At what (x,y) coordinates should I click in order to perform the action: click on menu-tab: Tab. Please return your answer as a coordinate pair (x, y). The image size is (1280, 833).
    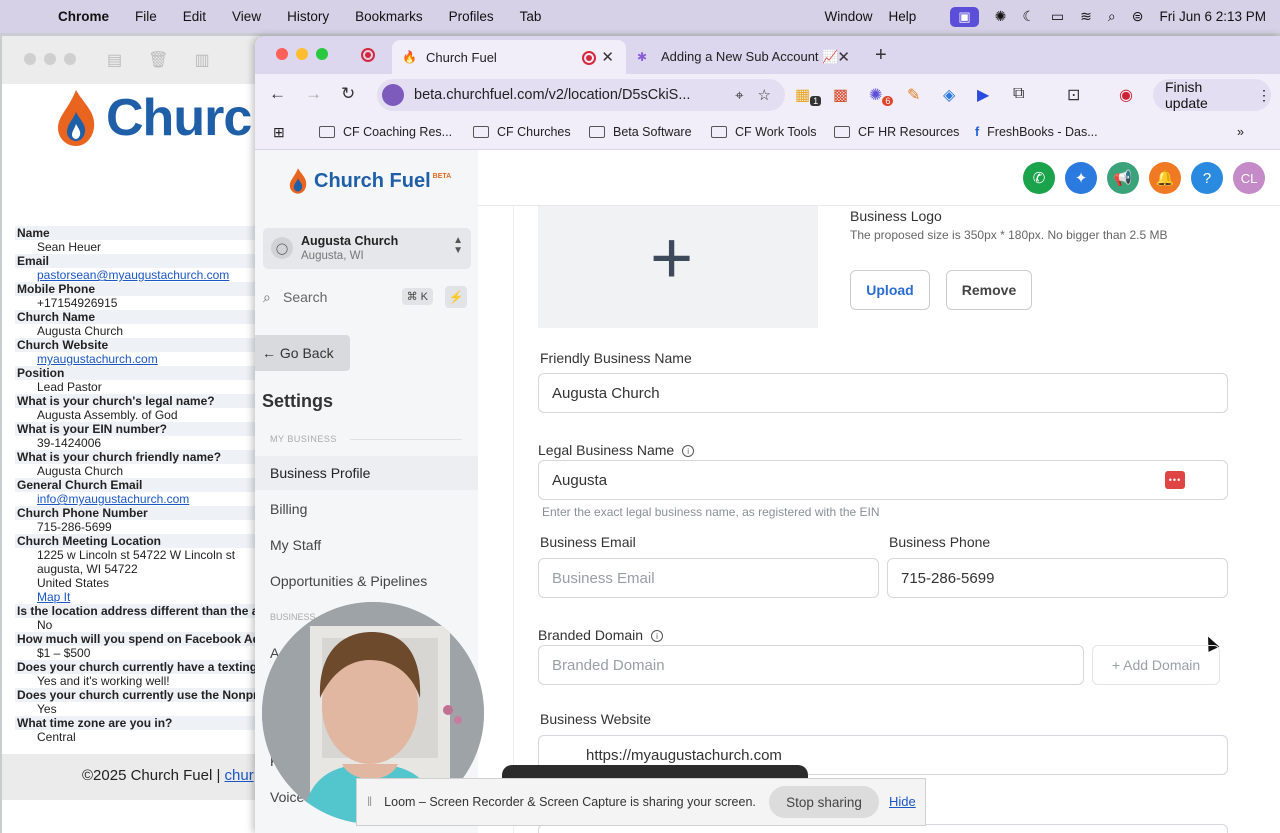
    Looking at the image, I should click on (531, 16).